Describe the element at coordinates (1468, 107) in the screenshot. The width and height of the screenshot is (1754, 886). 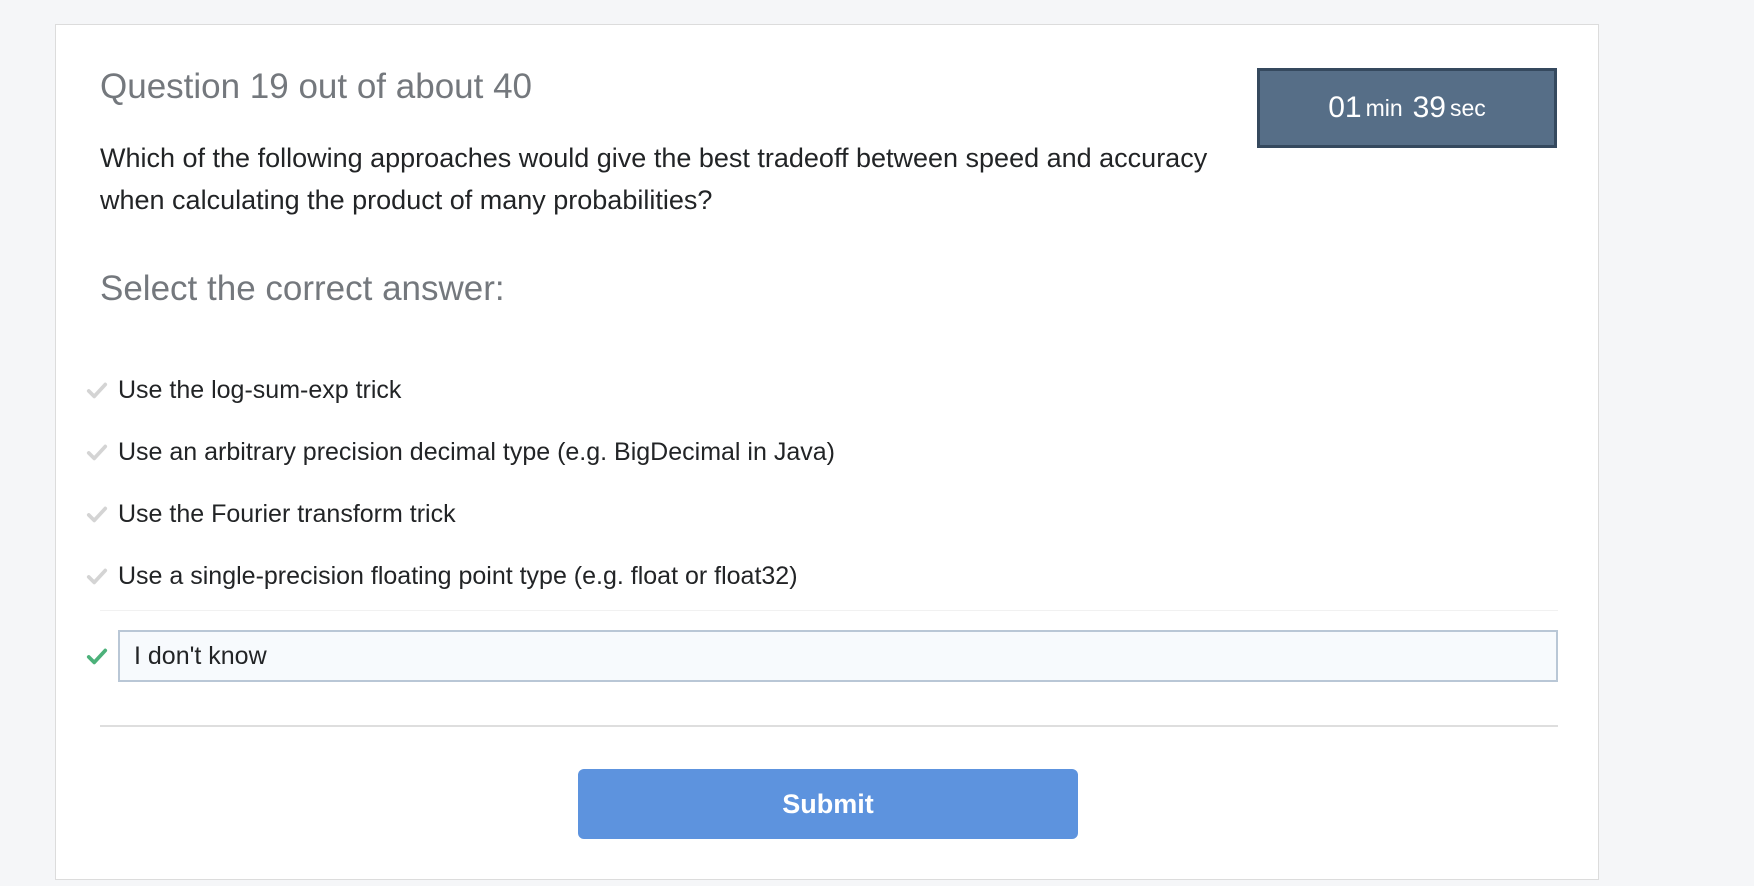
I see `timer-sec-label: sec` at that location.